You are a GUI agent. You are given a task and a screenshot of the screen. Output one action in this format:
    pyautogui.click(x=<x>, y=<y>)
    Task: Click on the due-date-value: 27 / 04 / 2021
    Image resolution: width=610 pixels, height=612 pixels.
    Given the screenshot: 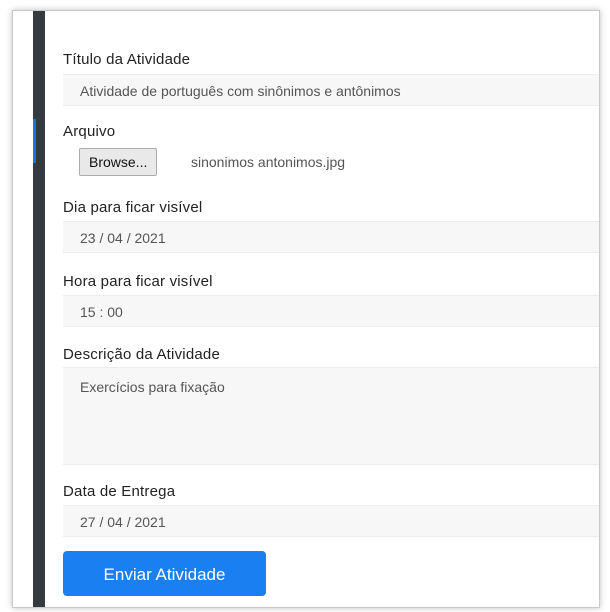 What is the action you would take?
    pyautogui.click(x=123, y=522)
    